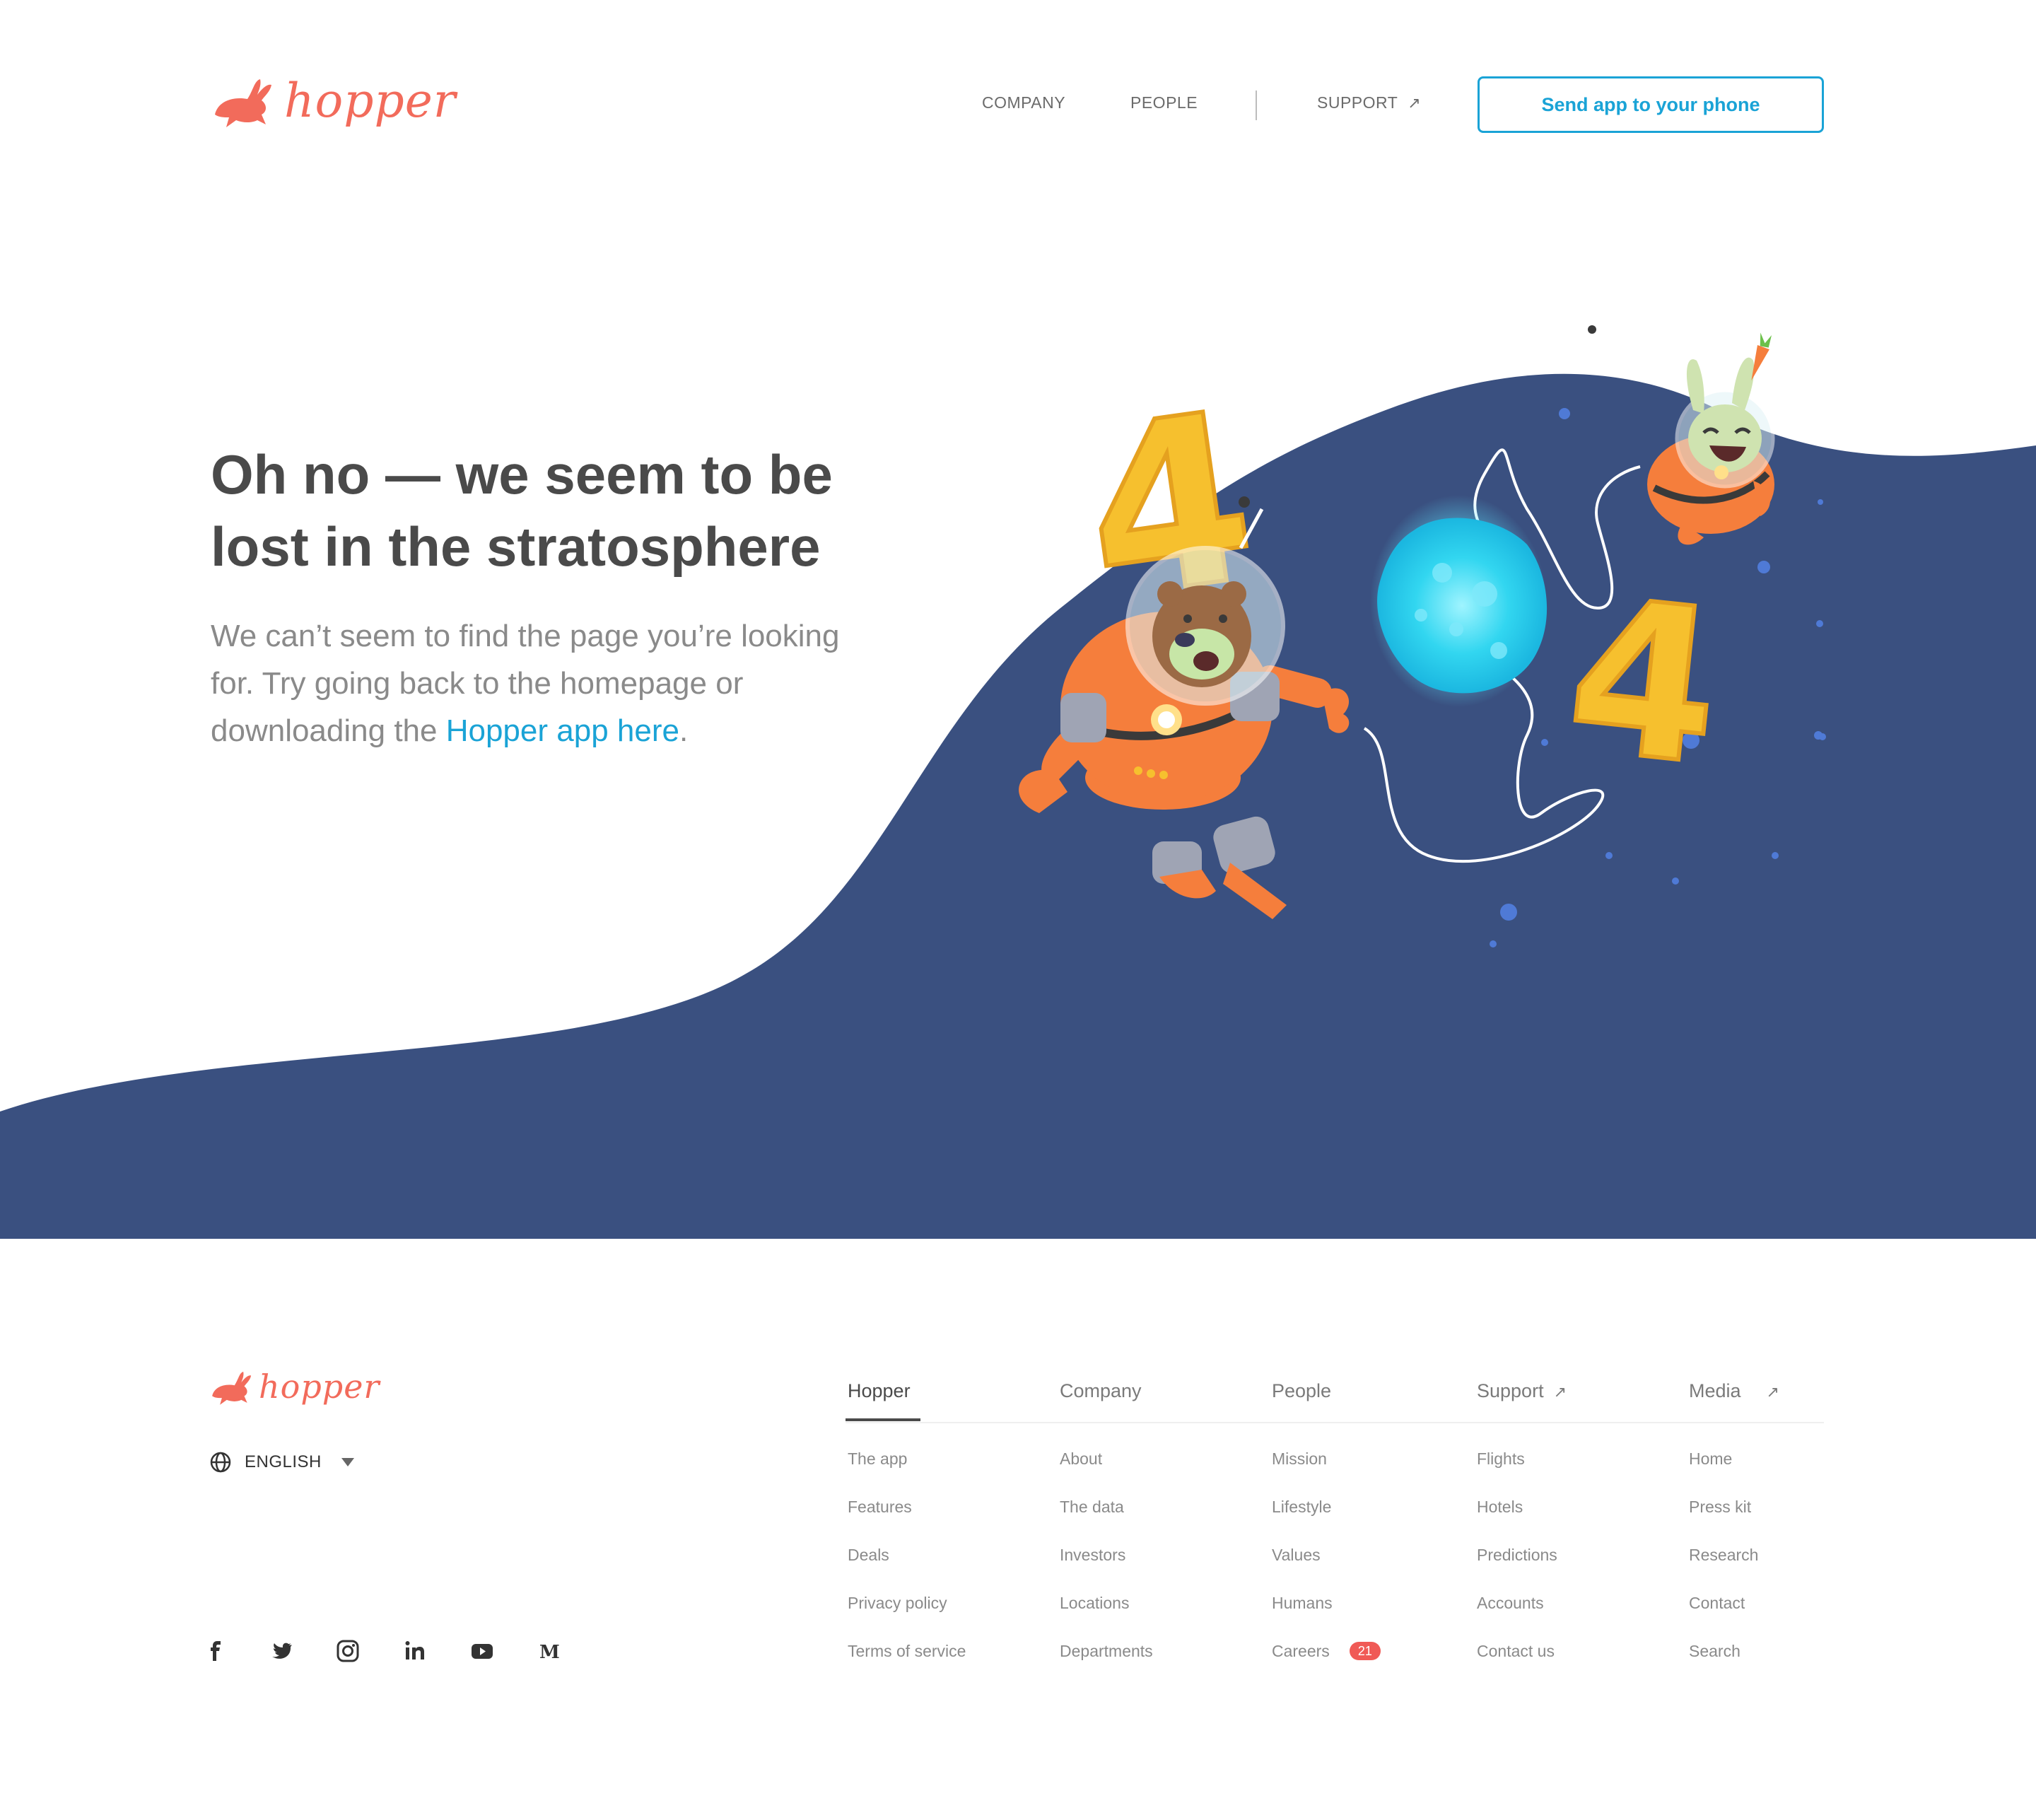  What do you see at coordinates (370, 101) in the screenshot?
I see `header-brand-name: hopper` at bounding box center [370, 101].